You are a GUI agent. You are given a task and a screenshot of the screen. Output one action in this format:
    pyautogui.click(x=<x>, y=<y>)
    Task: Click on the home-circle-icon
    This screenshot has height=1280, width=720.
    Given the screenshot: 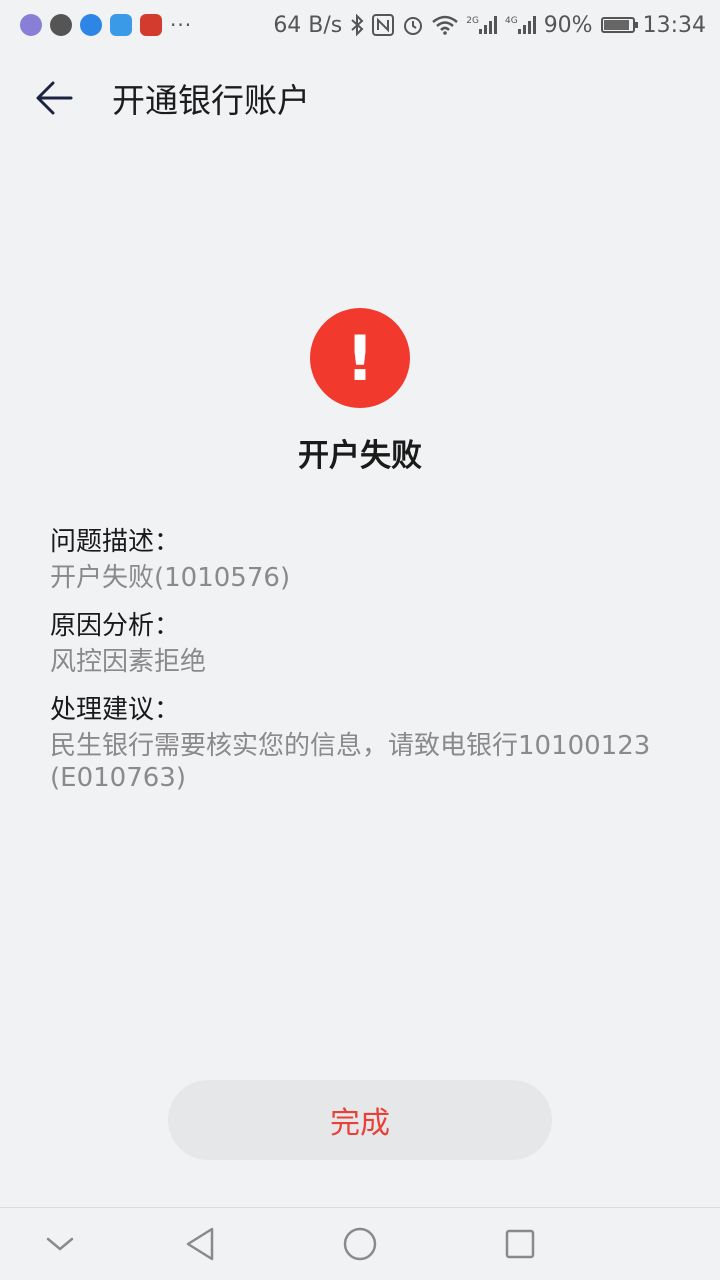 What is the action you would take?
    pyautogui.click(x=360, y=1244)
    